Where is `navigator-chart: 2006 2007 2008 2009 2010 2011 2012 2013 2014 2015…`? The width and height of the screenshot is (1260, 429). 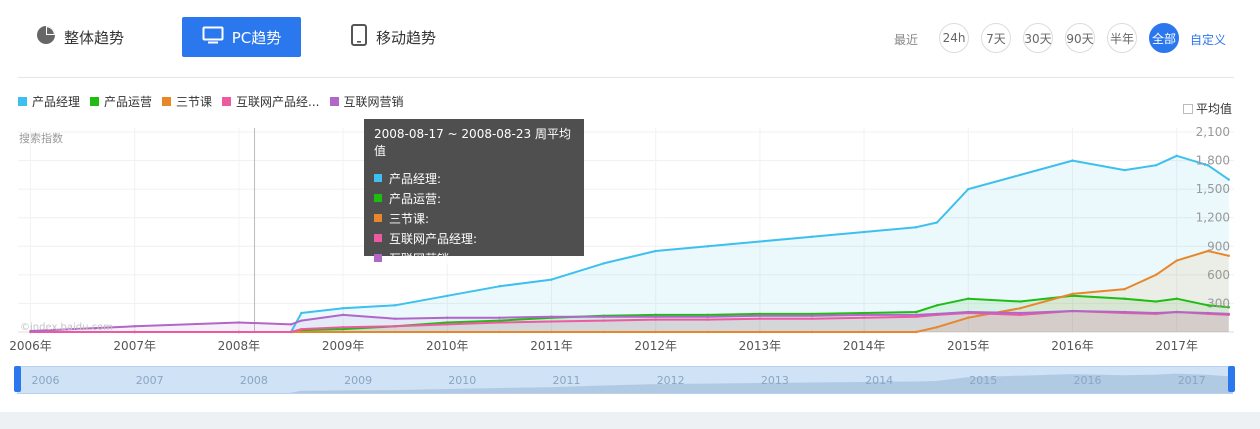
navigator-chart: 2006 2007 2008 2009 2010 2011 2012 2013 2014 2015… is located at coordinates (625, 383).